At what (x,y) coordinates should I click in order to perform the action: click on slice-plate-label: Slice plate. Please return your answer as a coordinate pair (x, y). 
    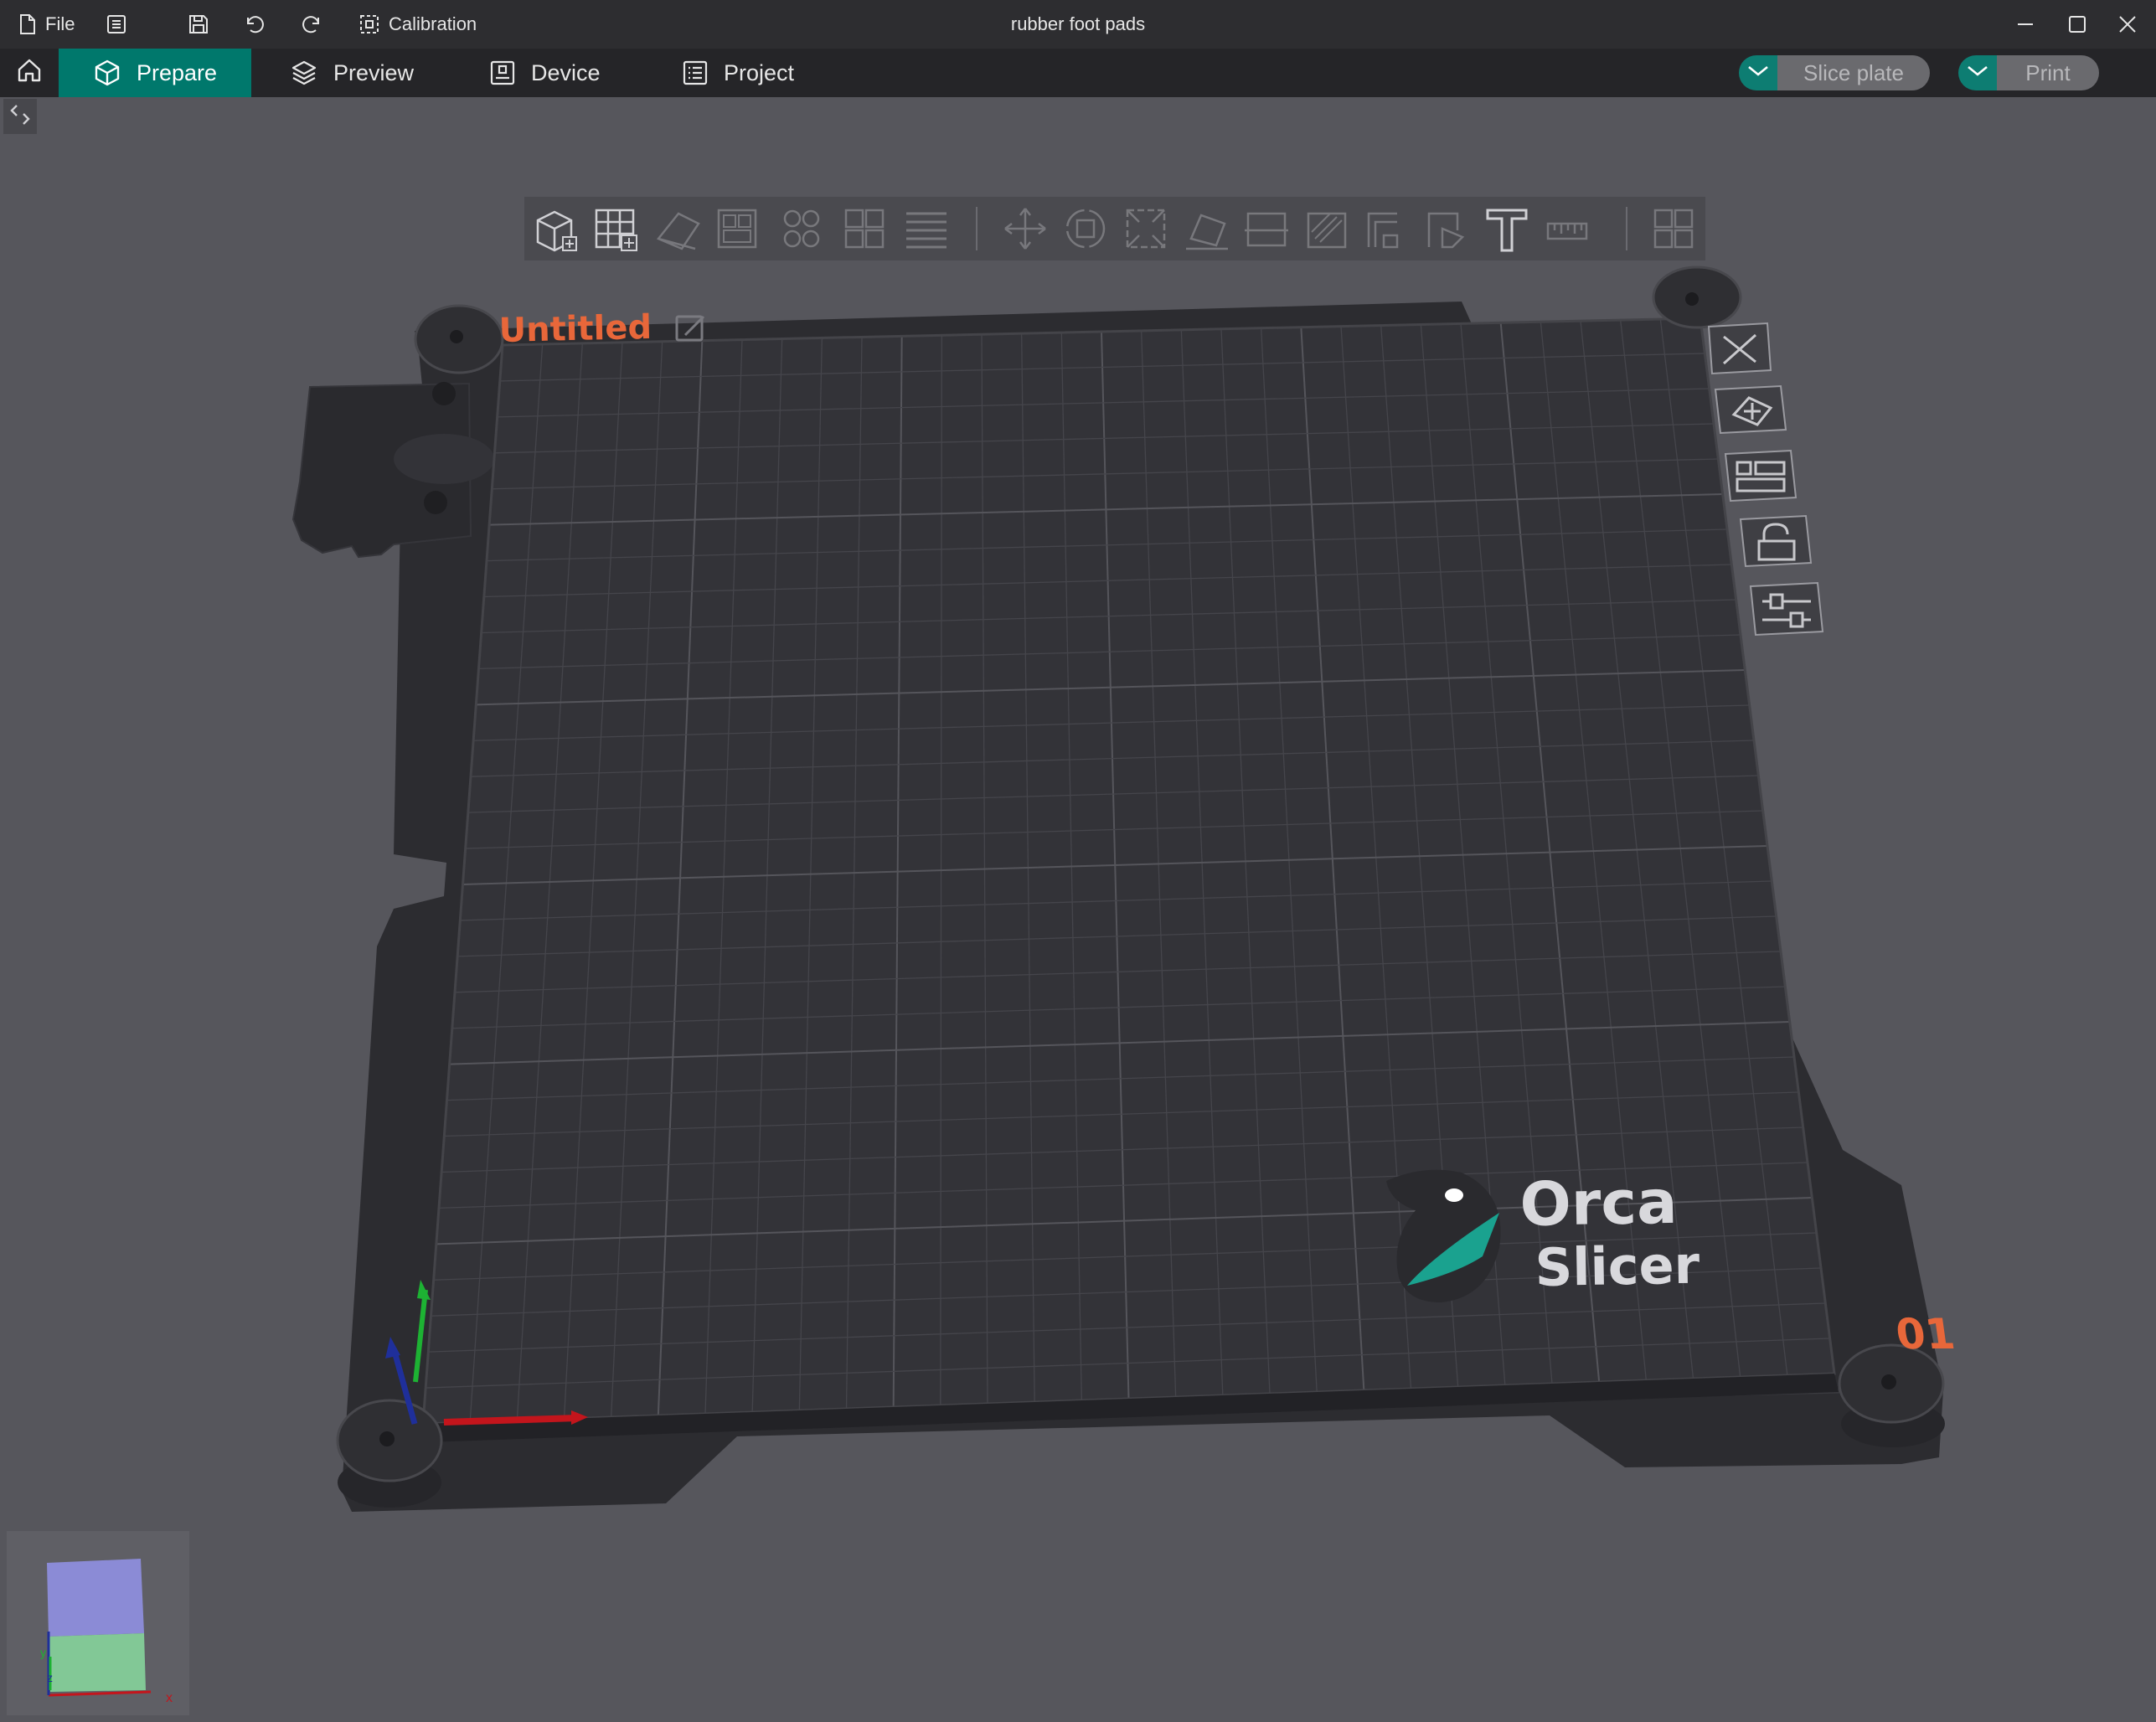
    Looking at the image, I should click on (1854, 72).